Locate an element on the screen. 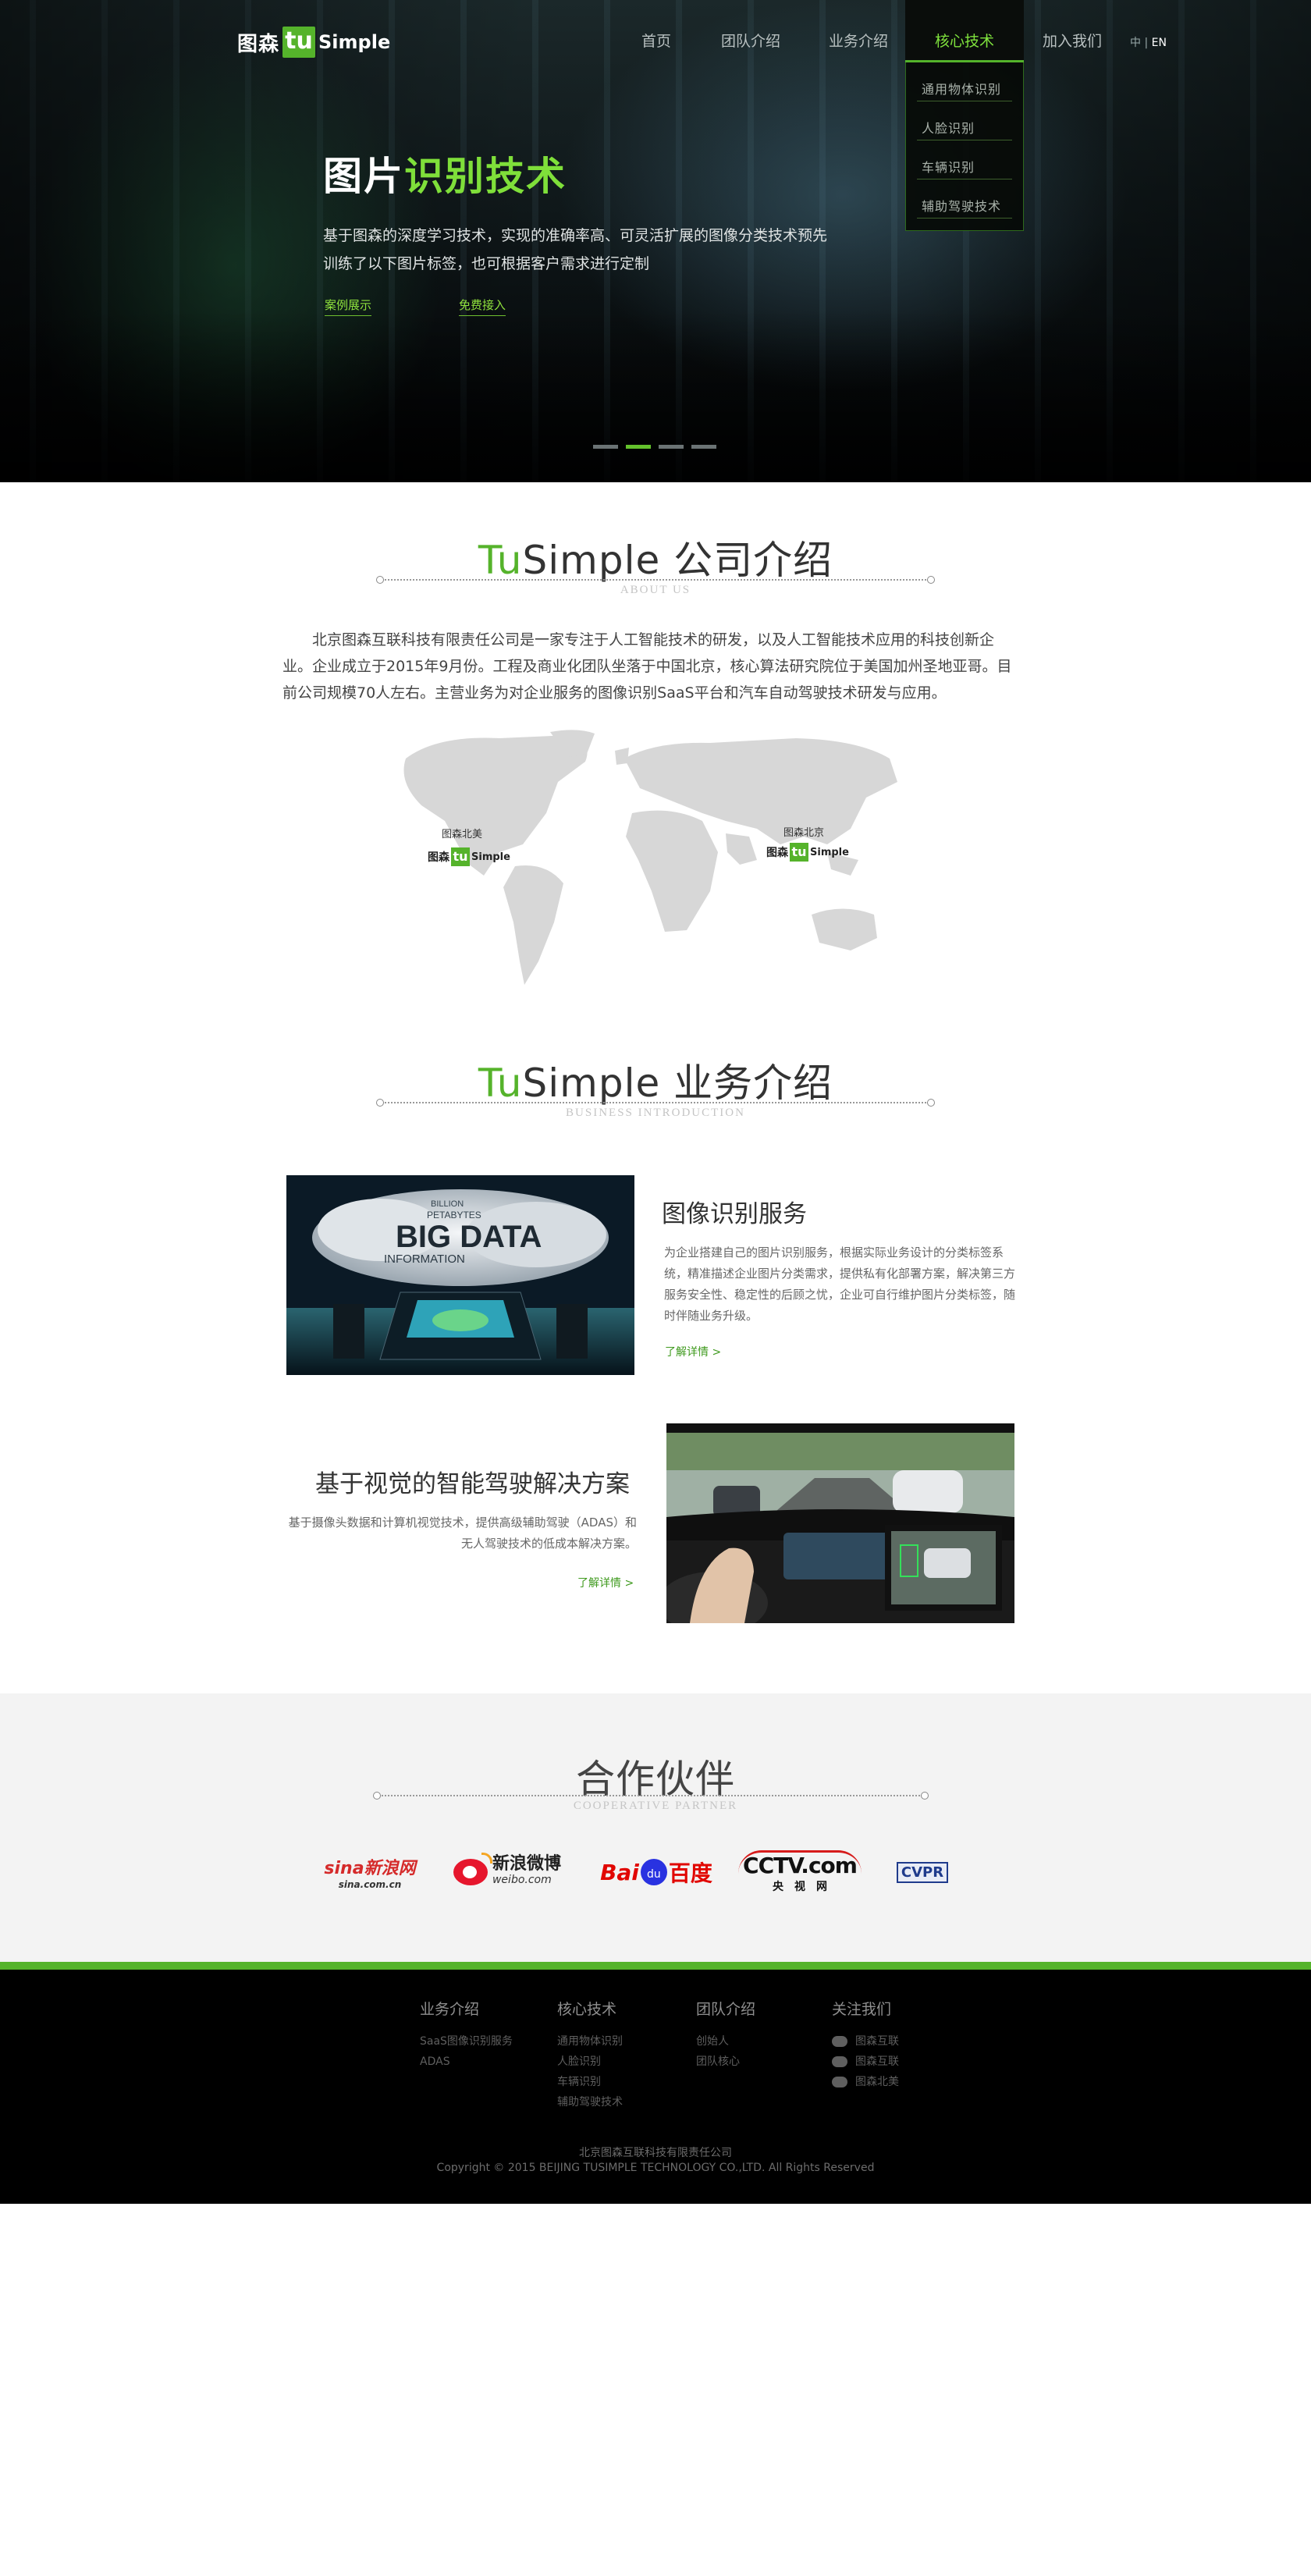 The height and width of the screenshot is (2576, 1311). business-title: TuSimple 业务介绍 is located at coordinates (656, 1083).